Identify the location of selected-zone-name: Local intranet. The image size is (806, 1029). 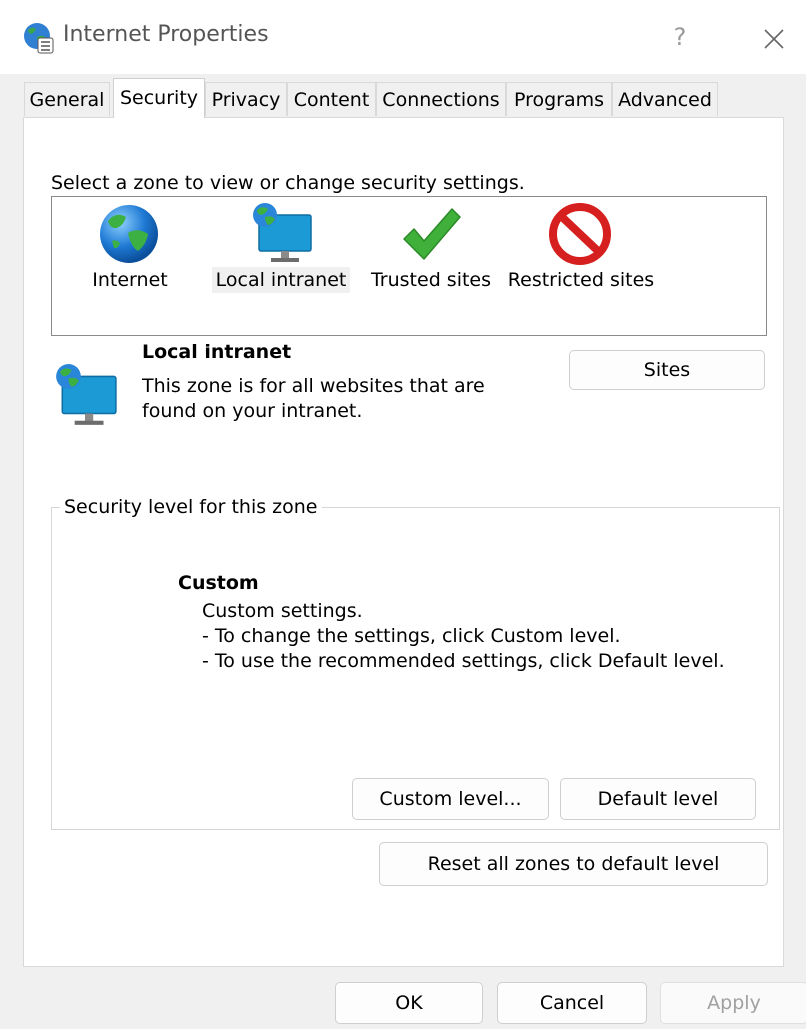
(217, 352).